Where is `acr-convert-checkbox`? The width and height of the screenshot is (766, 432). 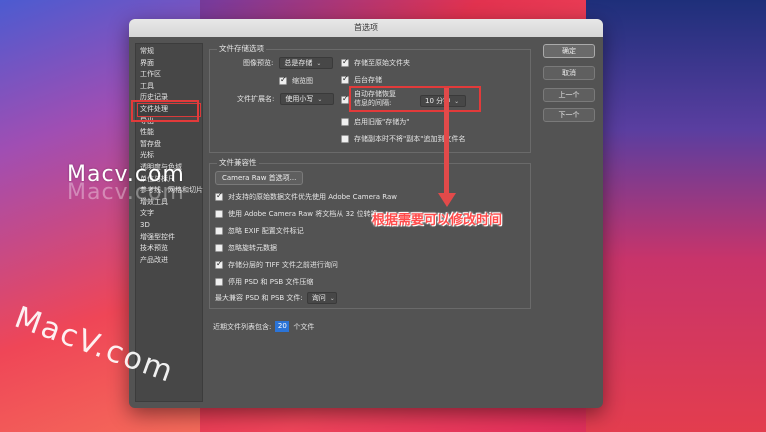
acr-convert-checkbox is located at coordinates (219, 214).